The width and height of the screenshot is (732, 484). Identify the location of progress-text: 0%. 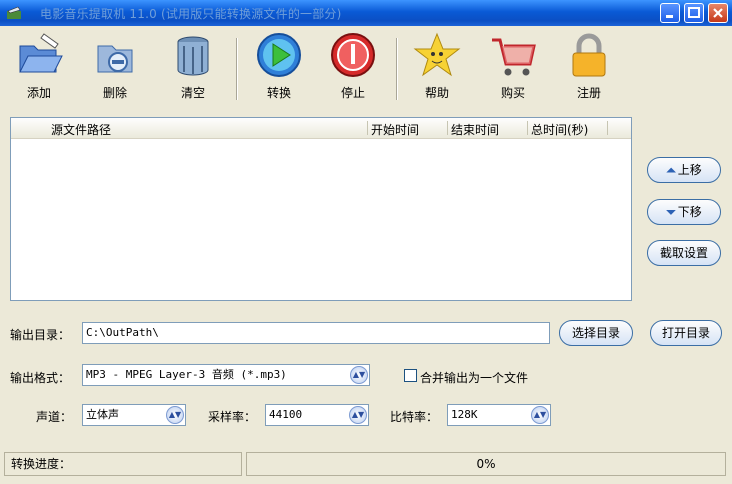
(486, 464).